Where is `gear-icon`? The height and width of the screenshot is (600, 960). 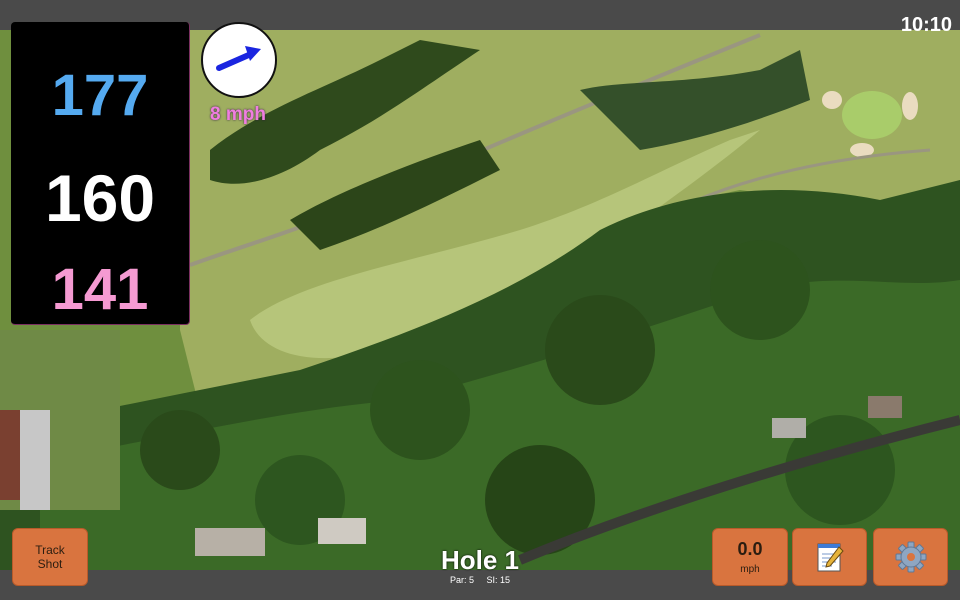 gear-icon is located at coordinates (910, 557).